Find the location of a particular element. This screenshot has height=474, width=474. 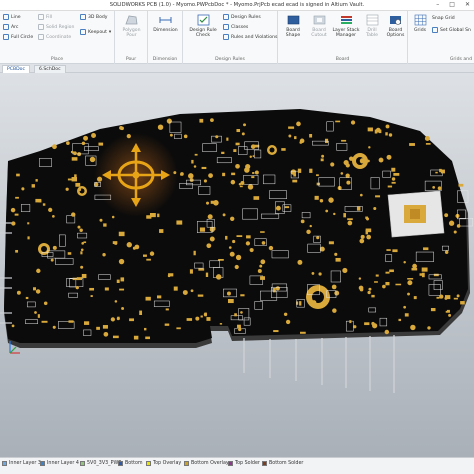

rules-violations-button: Rules and Violations is located at coordinates (250, 37).